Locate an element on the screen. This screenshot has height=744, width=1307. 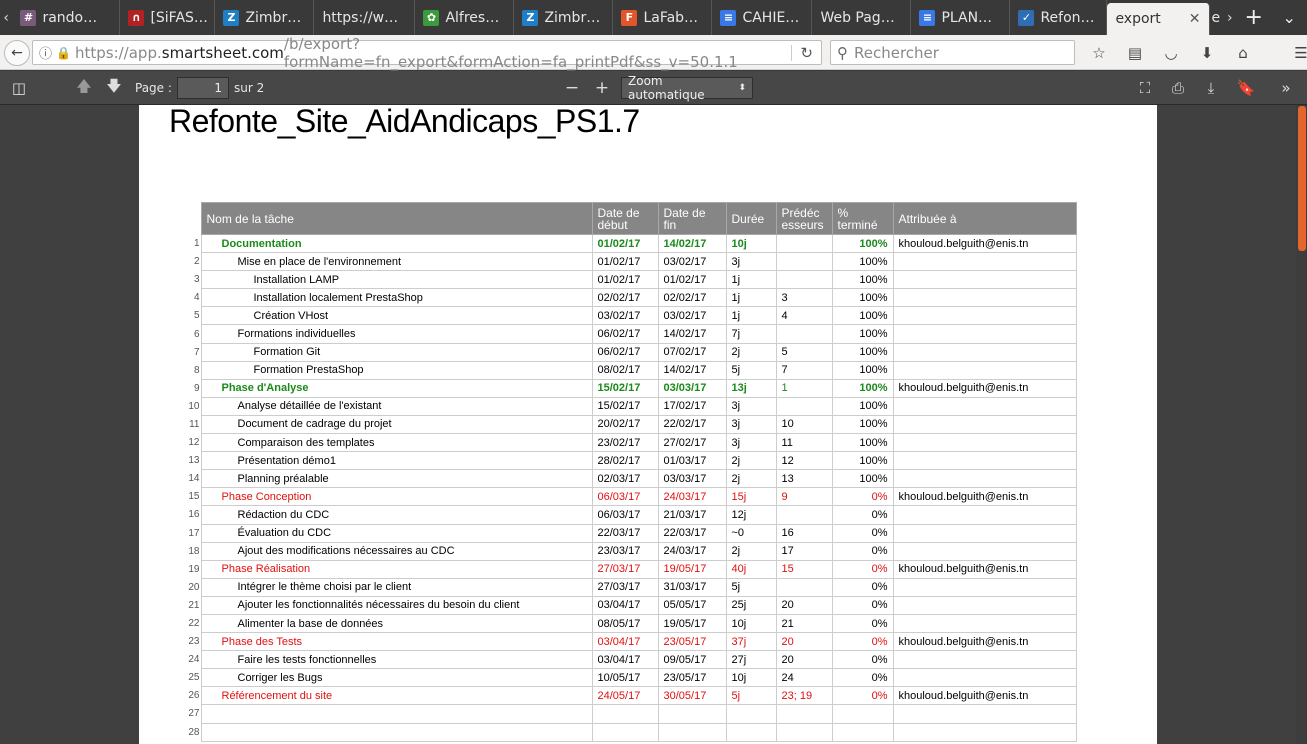
task-name-cell: Phase des Tests is located at coordinates (396, 642).